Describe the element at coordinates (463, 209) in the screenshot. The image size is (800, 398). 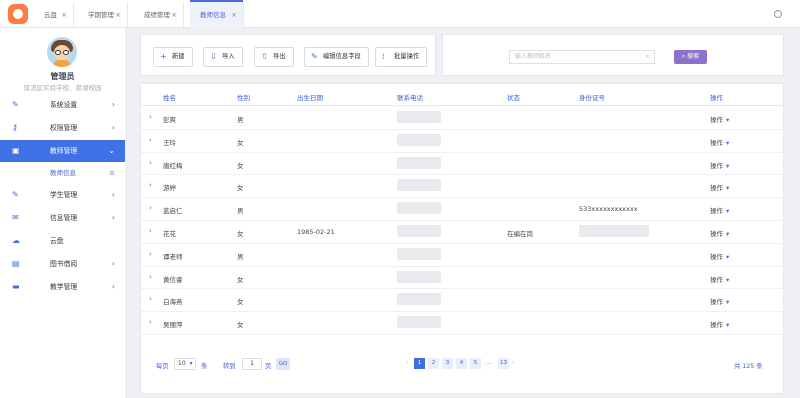
I see `table-row: › 蓝启仁 男 533xxxxxxxxxxxx 操作 ▾` at that location.